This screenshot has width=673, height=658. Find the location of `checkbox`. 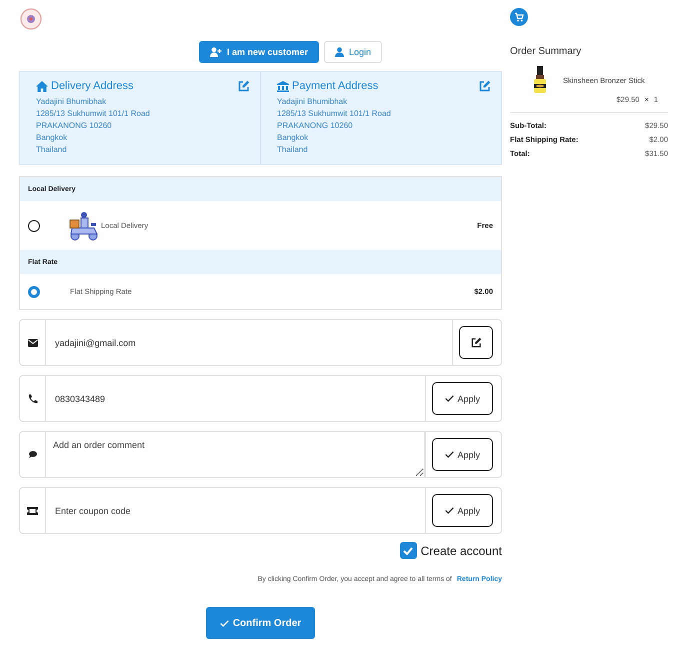

checkbox is located at coordinates (408, 550).